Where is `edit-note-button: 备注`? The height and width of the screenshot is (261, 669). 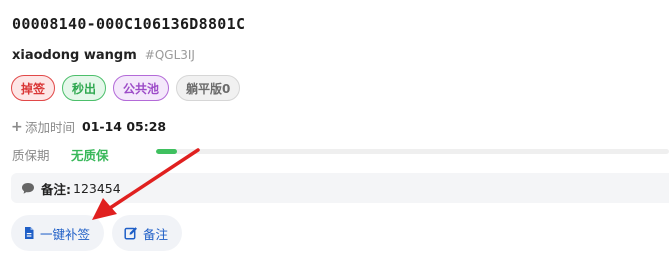
edit-note-button: 备注 is located at coordinates (147, 233).